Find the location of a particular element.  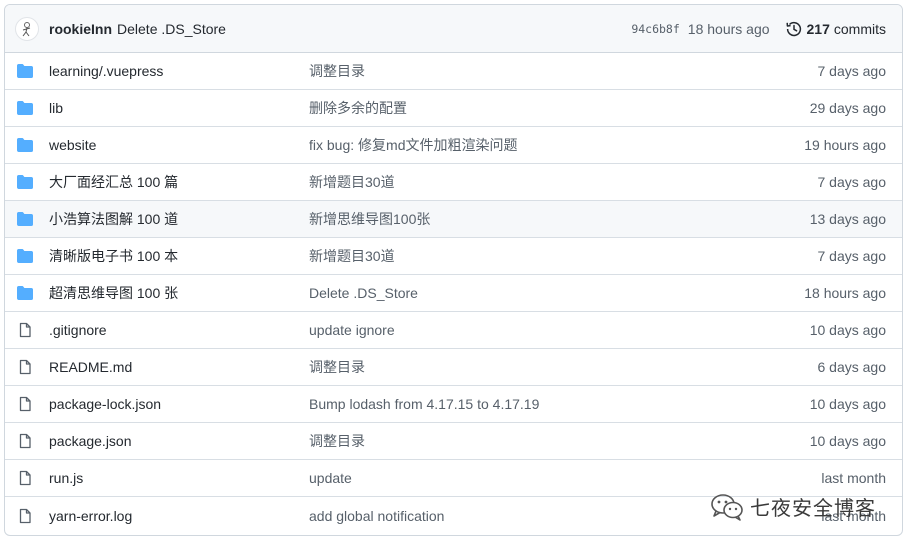

file-row: lib 删除多余的配置 29 days ago is located at coordinates (453, 108).